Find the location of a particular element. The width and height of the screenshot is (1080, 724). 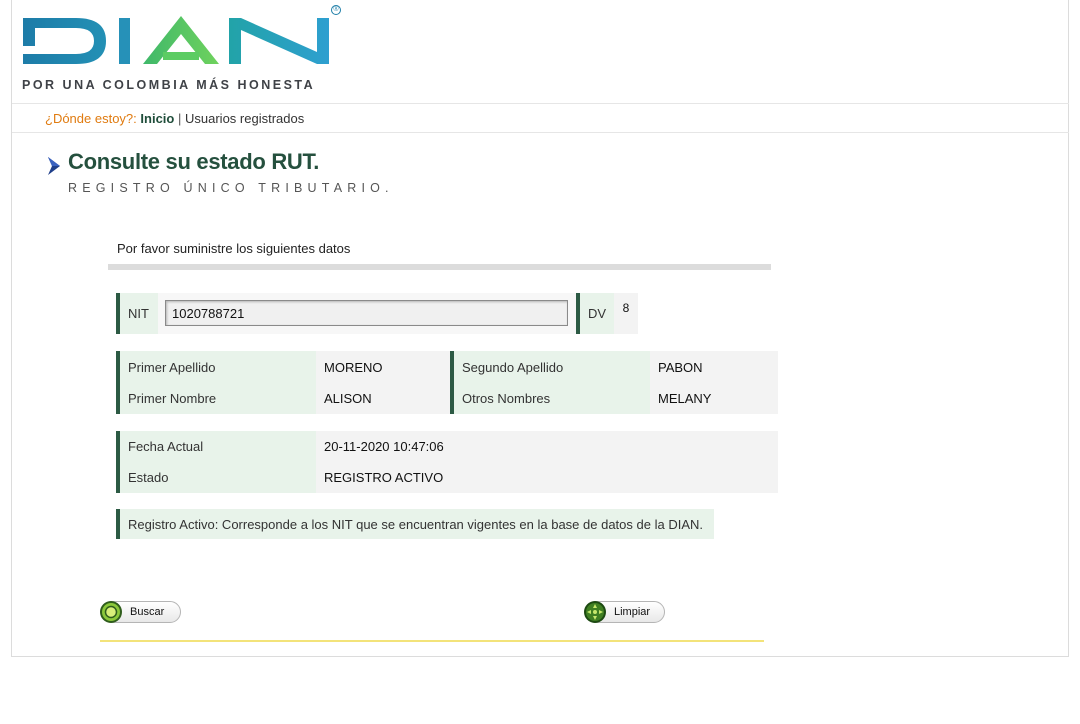

otros-nombres-value: MELANY is located at coordinates (714, 398).